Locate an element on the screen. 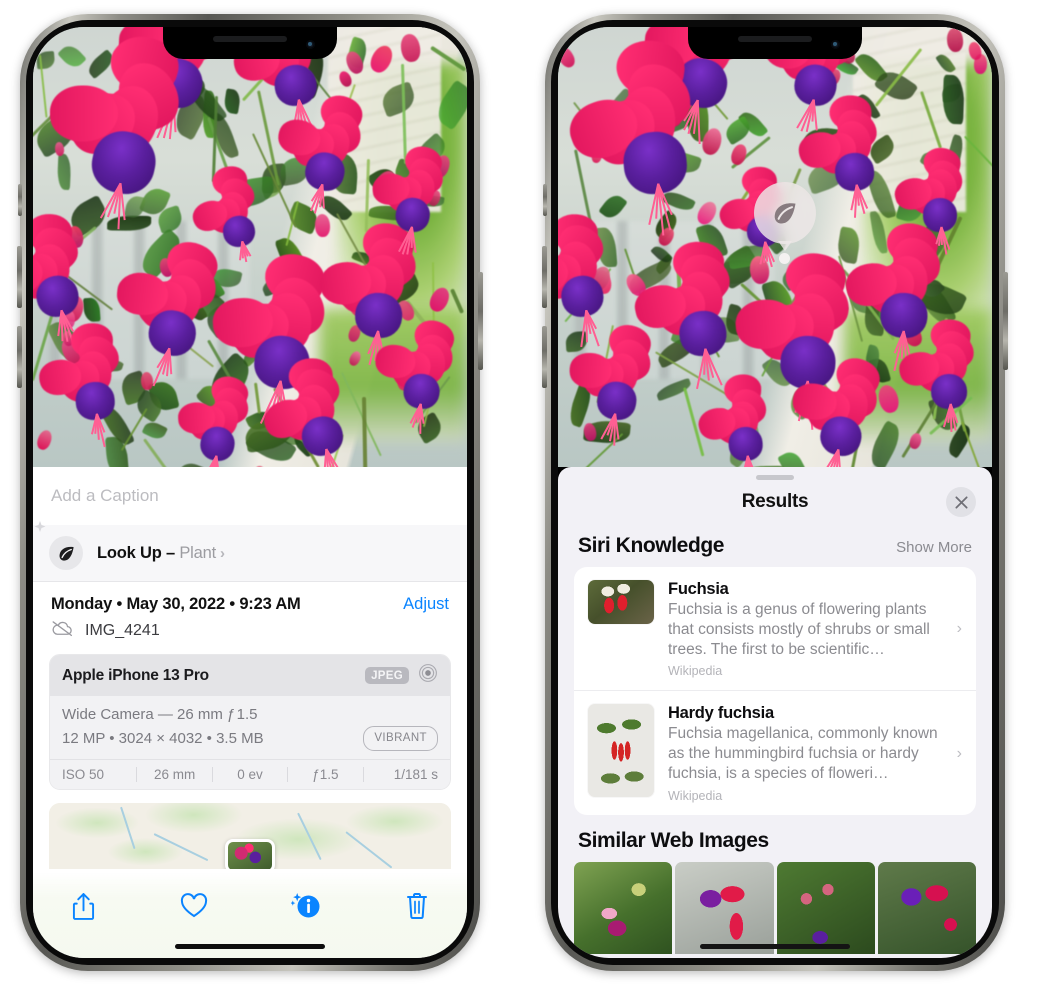 The image size is (1055, 985). icloud-slash-icon is located at coordinates (62, 631).